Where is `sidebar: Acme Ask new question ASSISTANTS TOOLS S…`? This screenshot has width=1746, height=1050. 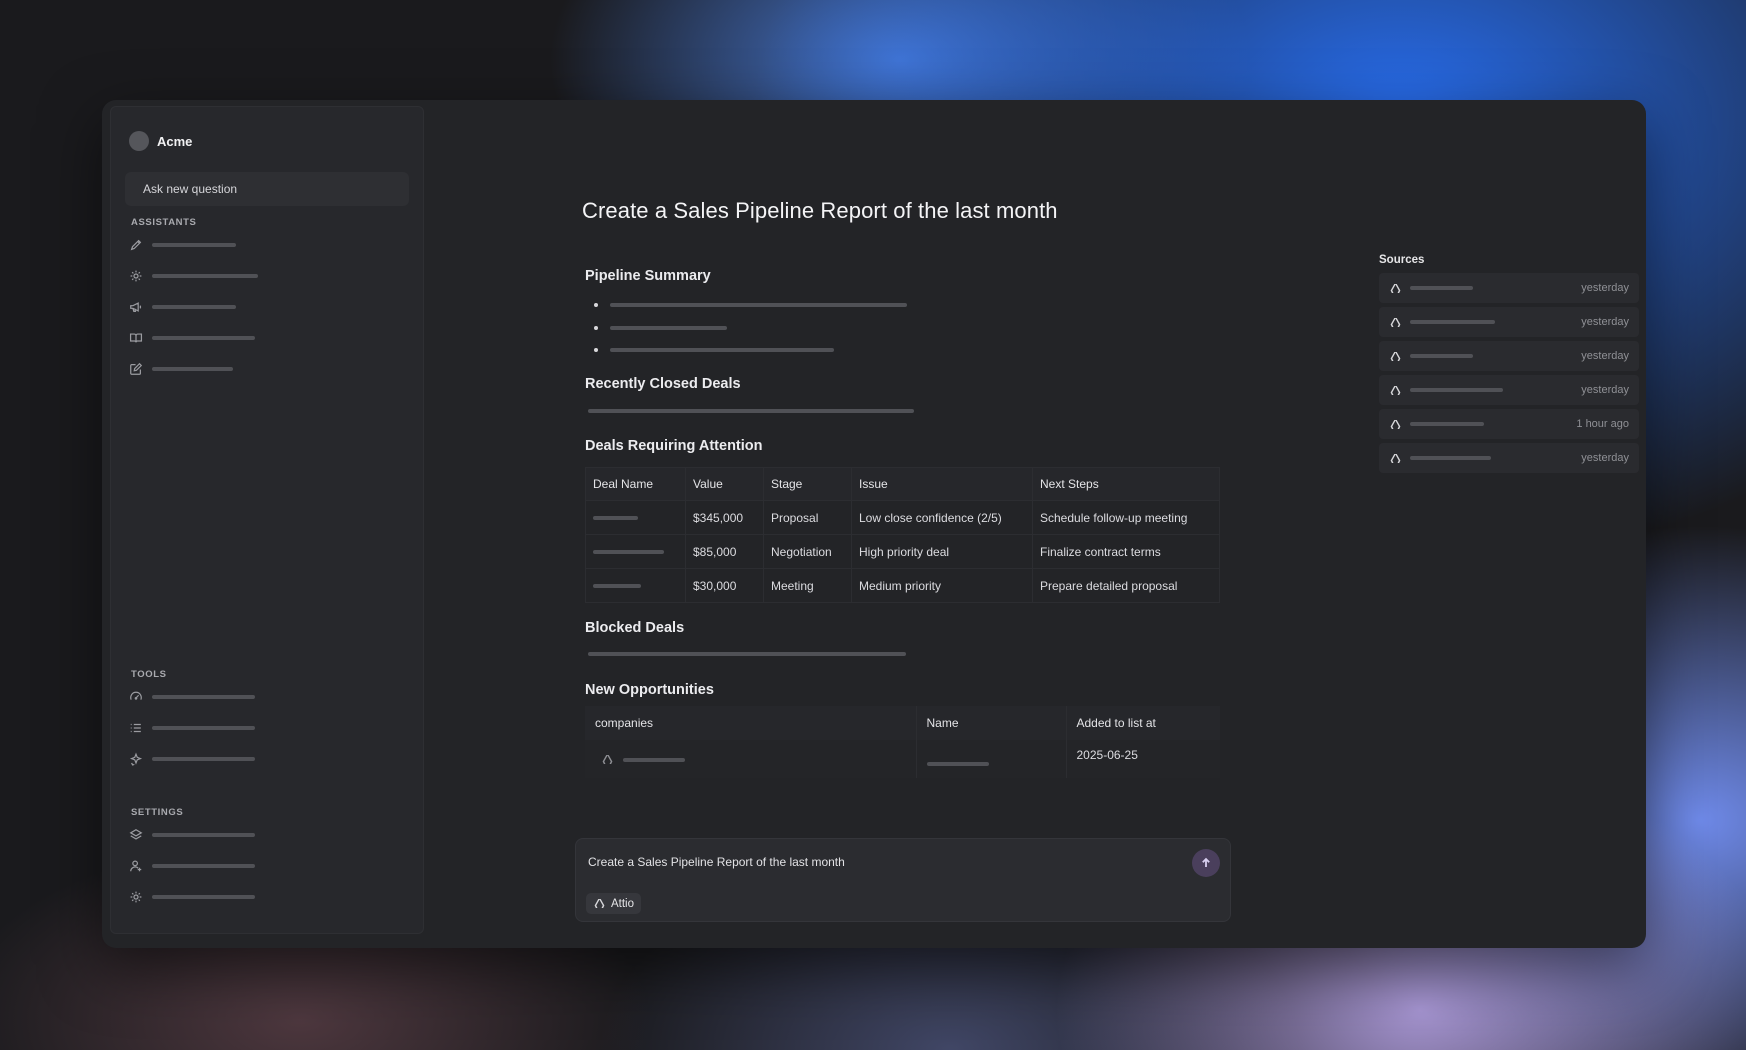 sidebar: Acme Ask new question ASSISTANTS TOOLS S… is located at coordinates (267, 520).